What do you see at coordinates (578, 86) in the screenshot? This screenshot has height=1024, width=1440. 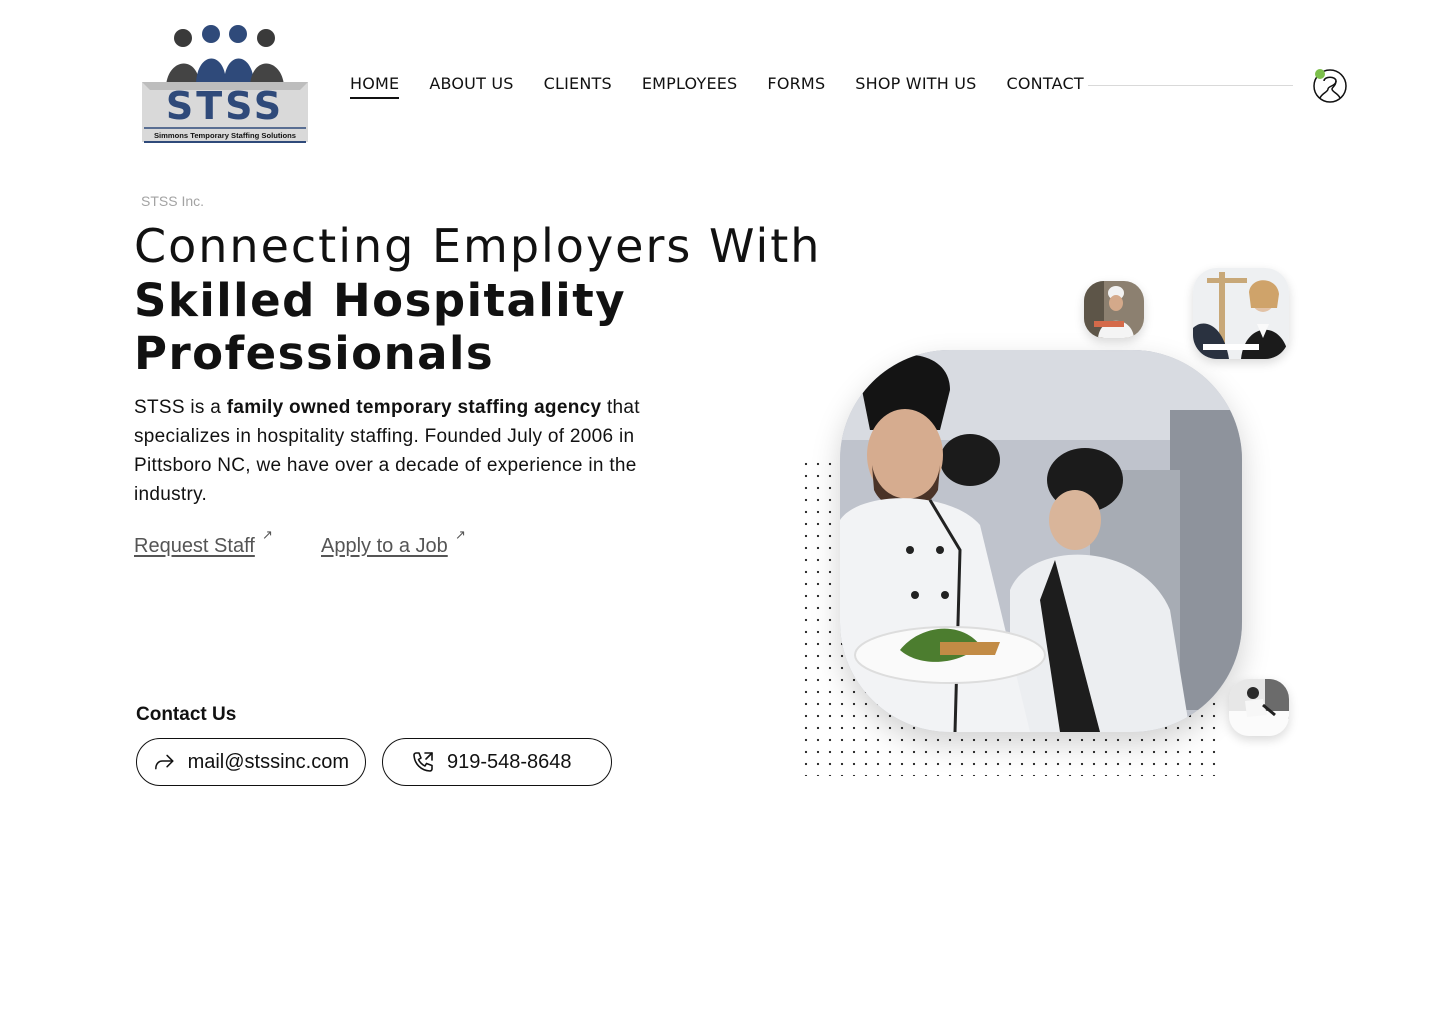 I see `nav-clients: CLIENTS` at bounding box center [578, 86].